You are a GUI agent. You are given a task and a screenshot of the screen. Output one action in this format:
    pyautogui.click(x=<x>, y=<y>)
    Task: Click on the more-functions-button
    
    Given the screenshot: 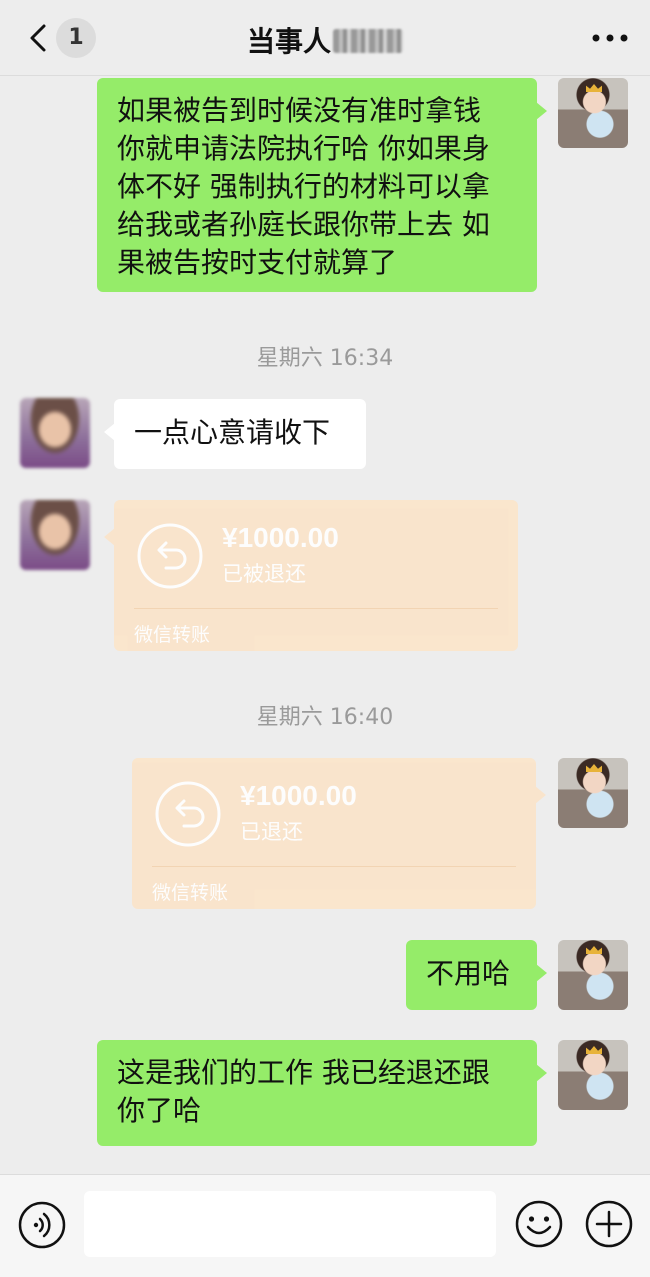 What is the action you would take?
    pyautogui.click(x=609, y=1224)
    